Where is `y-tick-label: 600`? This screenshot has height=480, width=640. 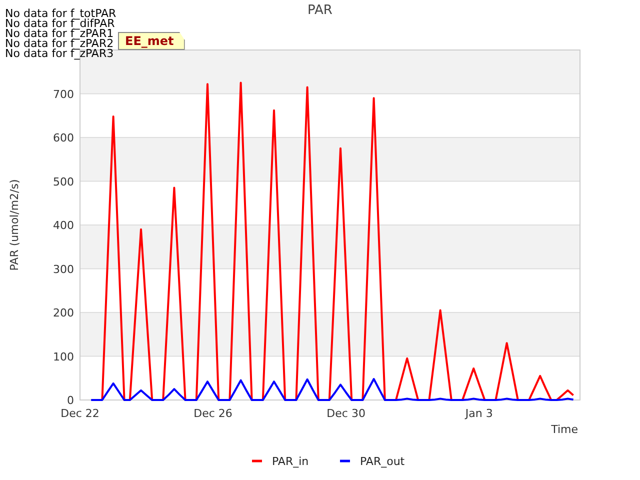
y-tick-label: 600 is located at coordinates (63, 138).